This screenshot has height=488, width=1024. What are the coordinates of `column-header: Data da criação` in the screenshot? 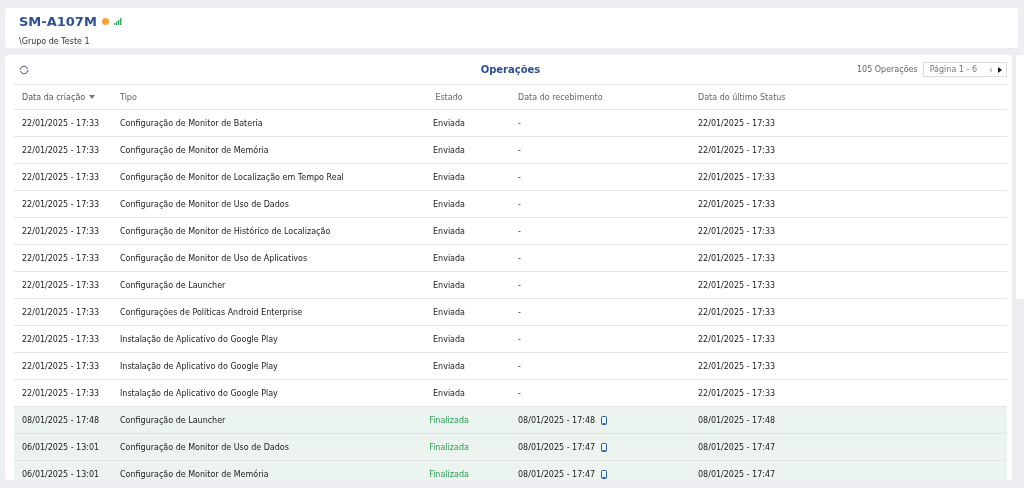 It's located at (54, 97).